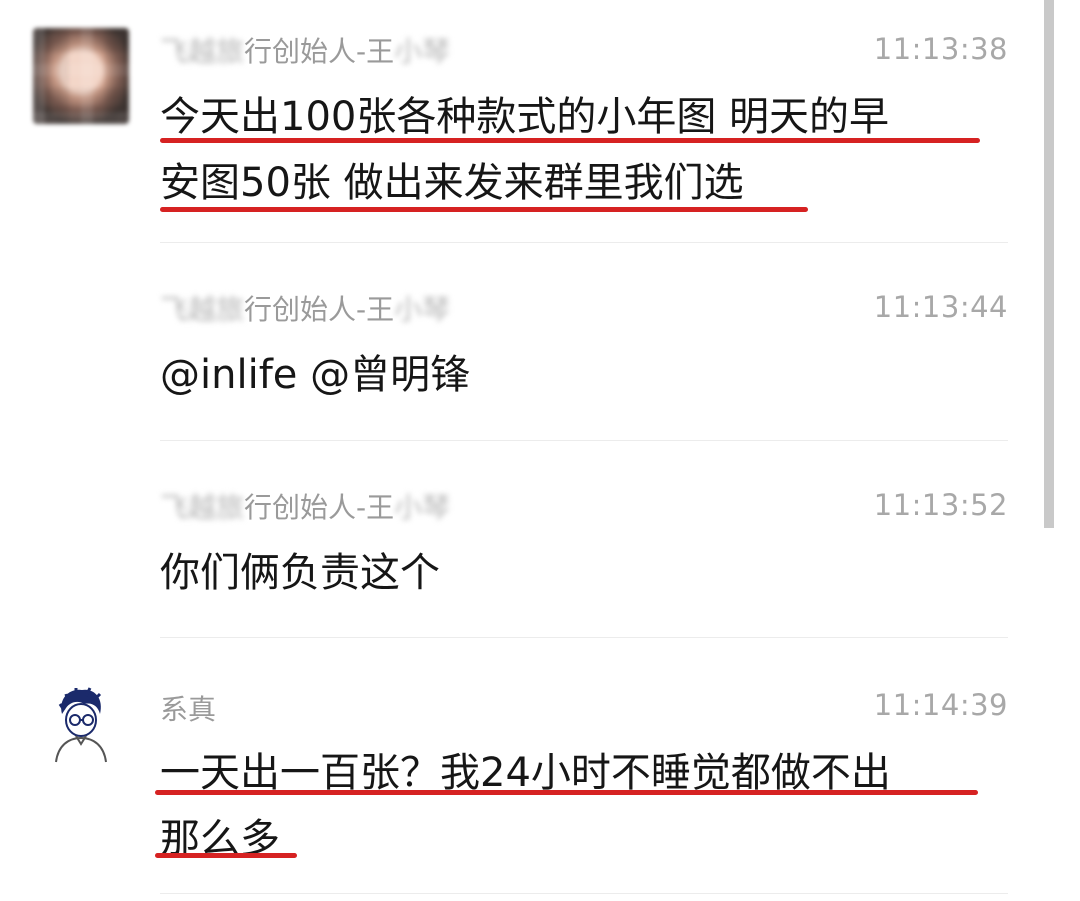 The image size is (1080, 901). Describe the element at coordinates (590, 150) in the screenshot. I see `message-text: 今天出100张各种款式的小年图 明天的早 安图50张 做出来发来群里我们选` at that location.